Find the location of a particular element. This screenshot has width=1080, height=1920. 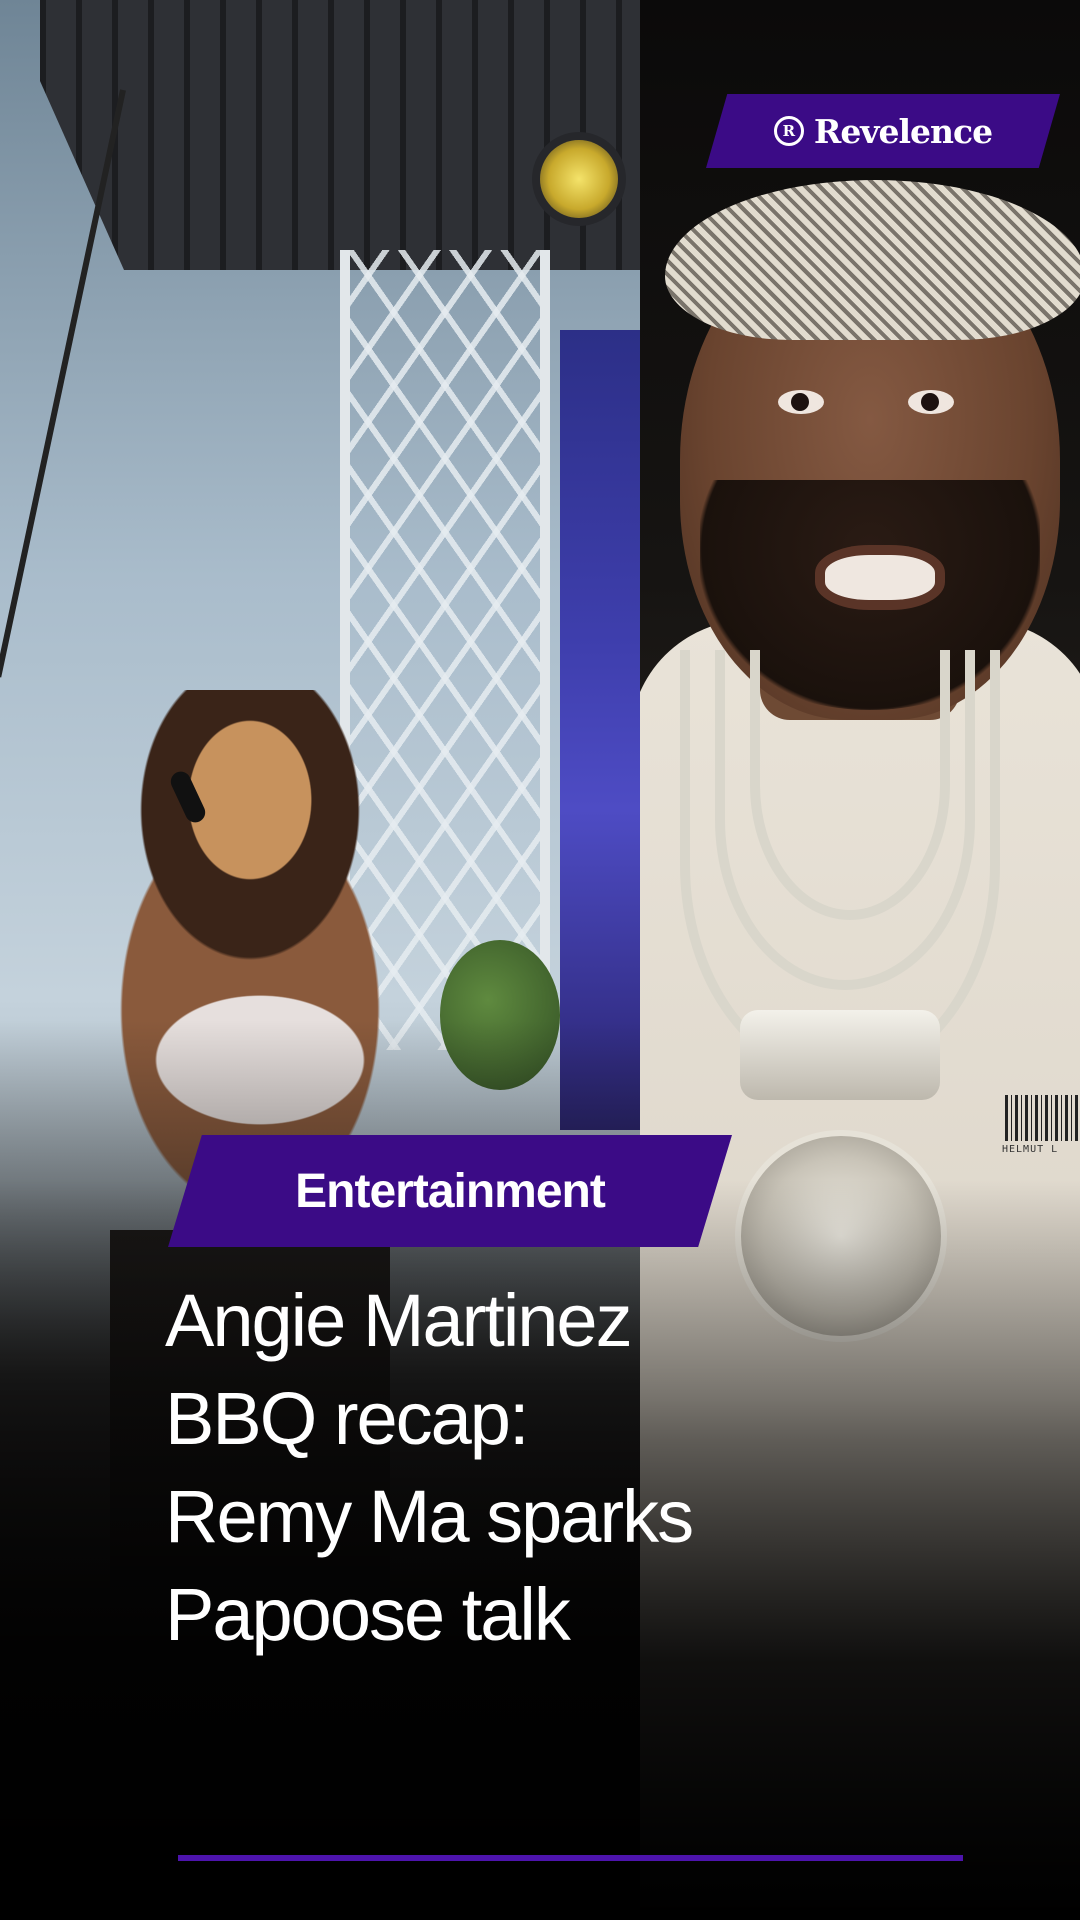

story-progress-fill is located at coordinates (570, 1858).